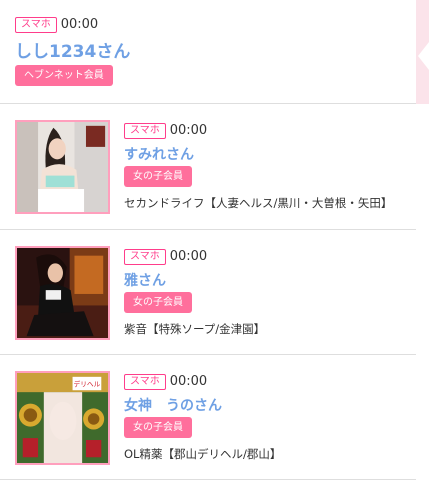 Image resolution: width=429 pixels, height=480 pixels. What do you see at coordinates (194, 279) in the screenshot?
I see `girl-name-link: 雅さん` at bounding box center [194, 279].